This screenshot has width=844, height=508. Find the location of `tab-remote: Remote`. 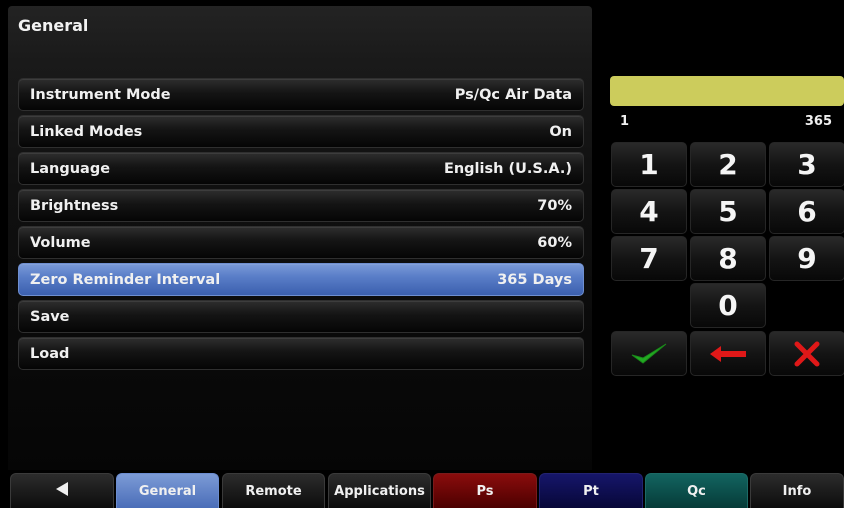

tab-remote: Remote is located at coordinates (273, 490).